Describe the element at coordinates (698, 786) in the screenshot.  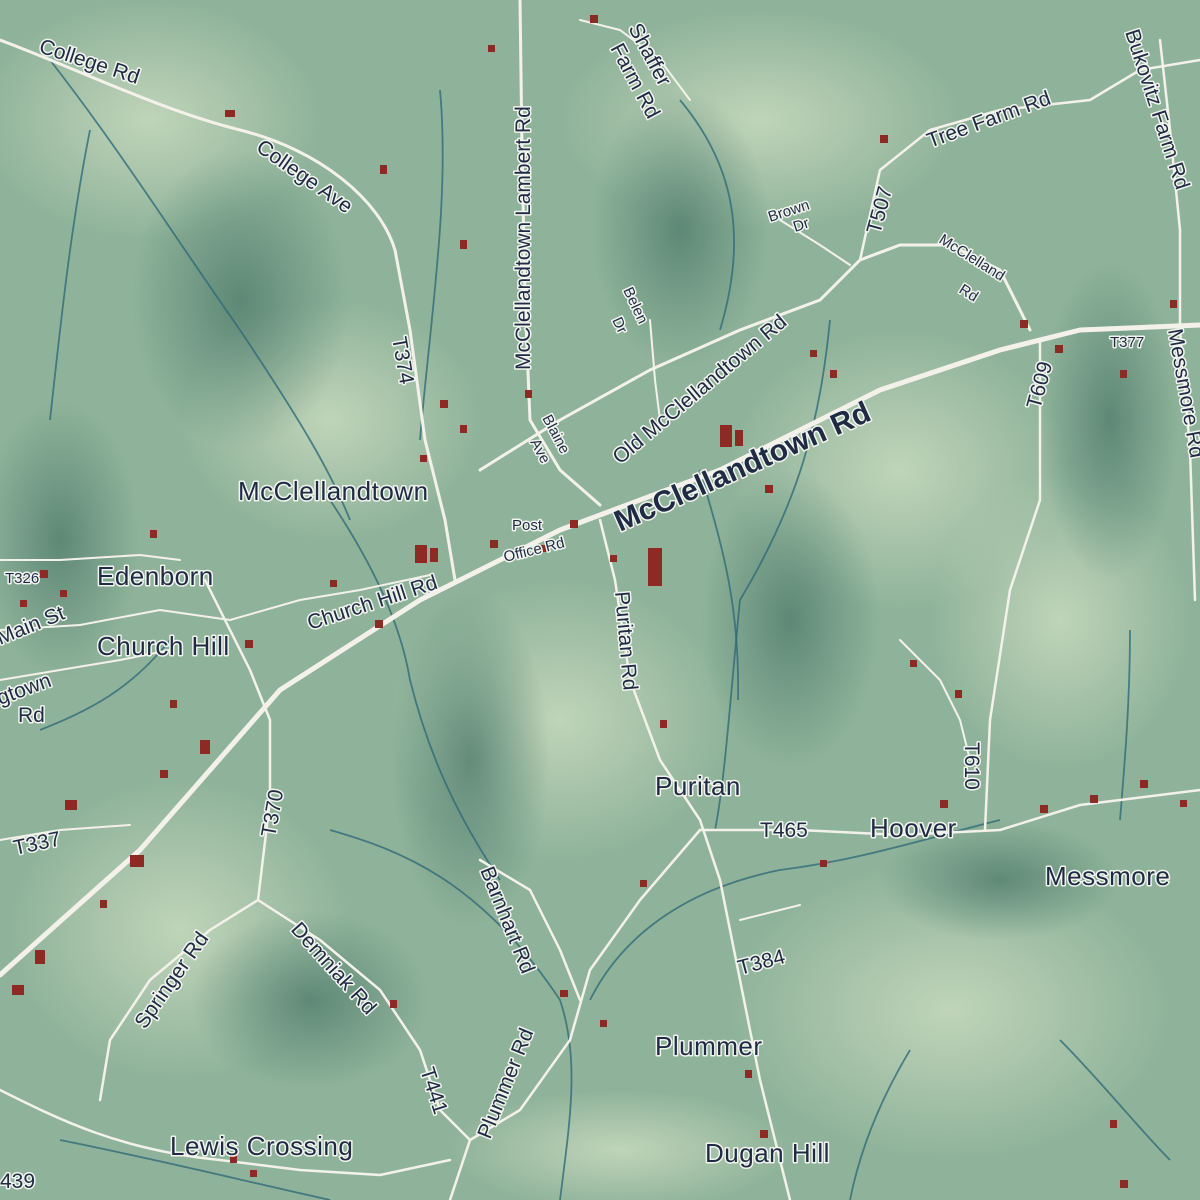
I see `place-label-puritan: Puritan` at that location.